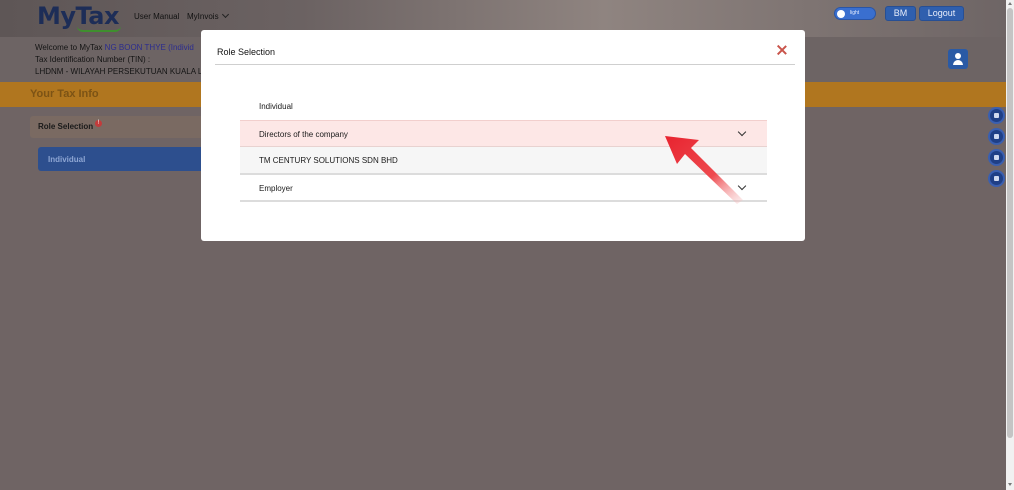 The width and height of the screenshot is (1014, 490). Describe the element at coordinates (503, 106) in the screenshot. I see `role-row-individual: Individual` at that location.